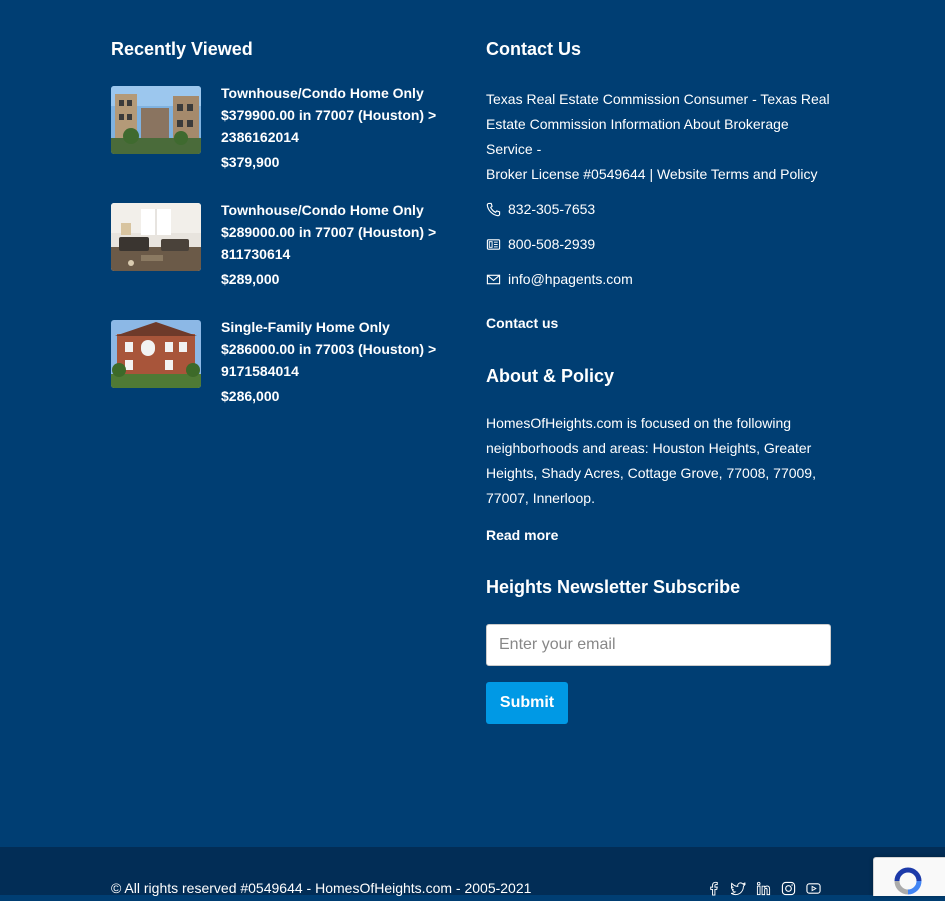 The height and width of the screenshot is (901, 945). I want to click on recaptcha-badge, so click(909, 876).